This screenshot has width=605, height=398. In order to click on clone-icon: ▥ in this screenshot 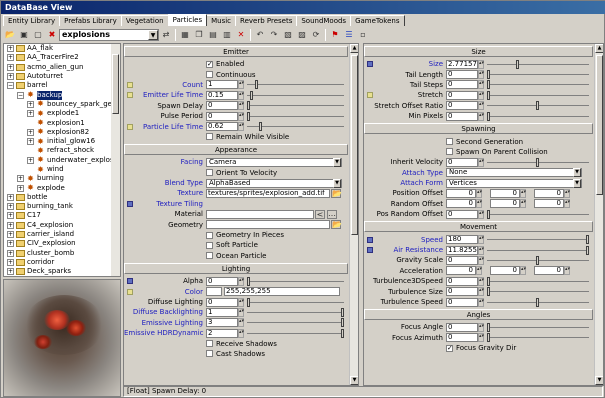, I will do `click(227, 34)`.